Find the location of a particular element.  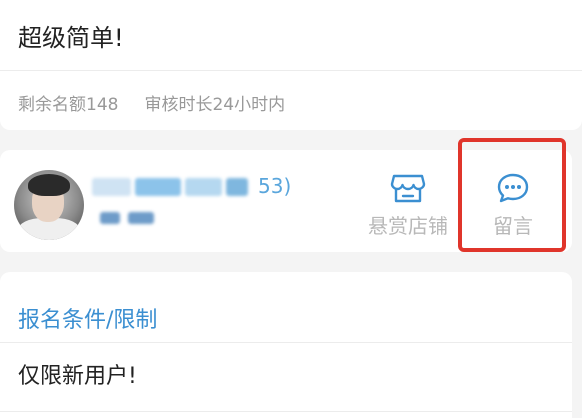

conditions-text: 仅限新用户! is located at coordinates (77, 376).